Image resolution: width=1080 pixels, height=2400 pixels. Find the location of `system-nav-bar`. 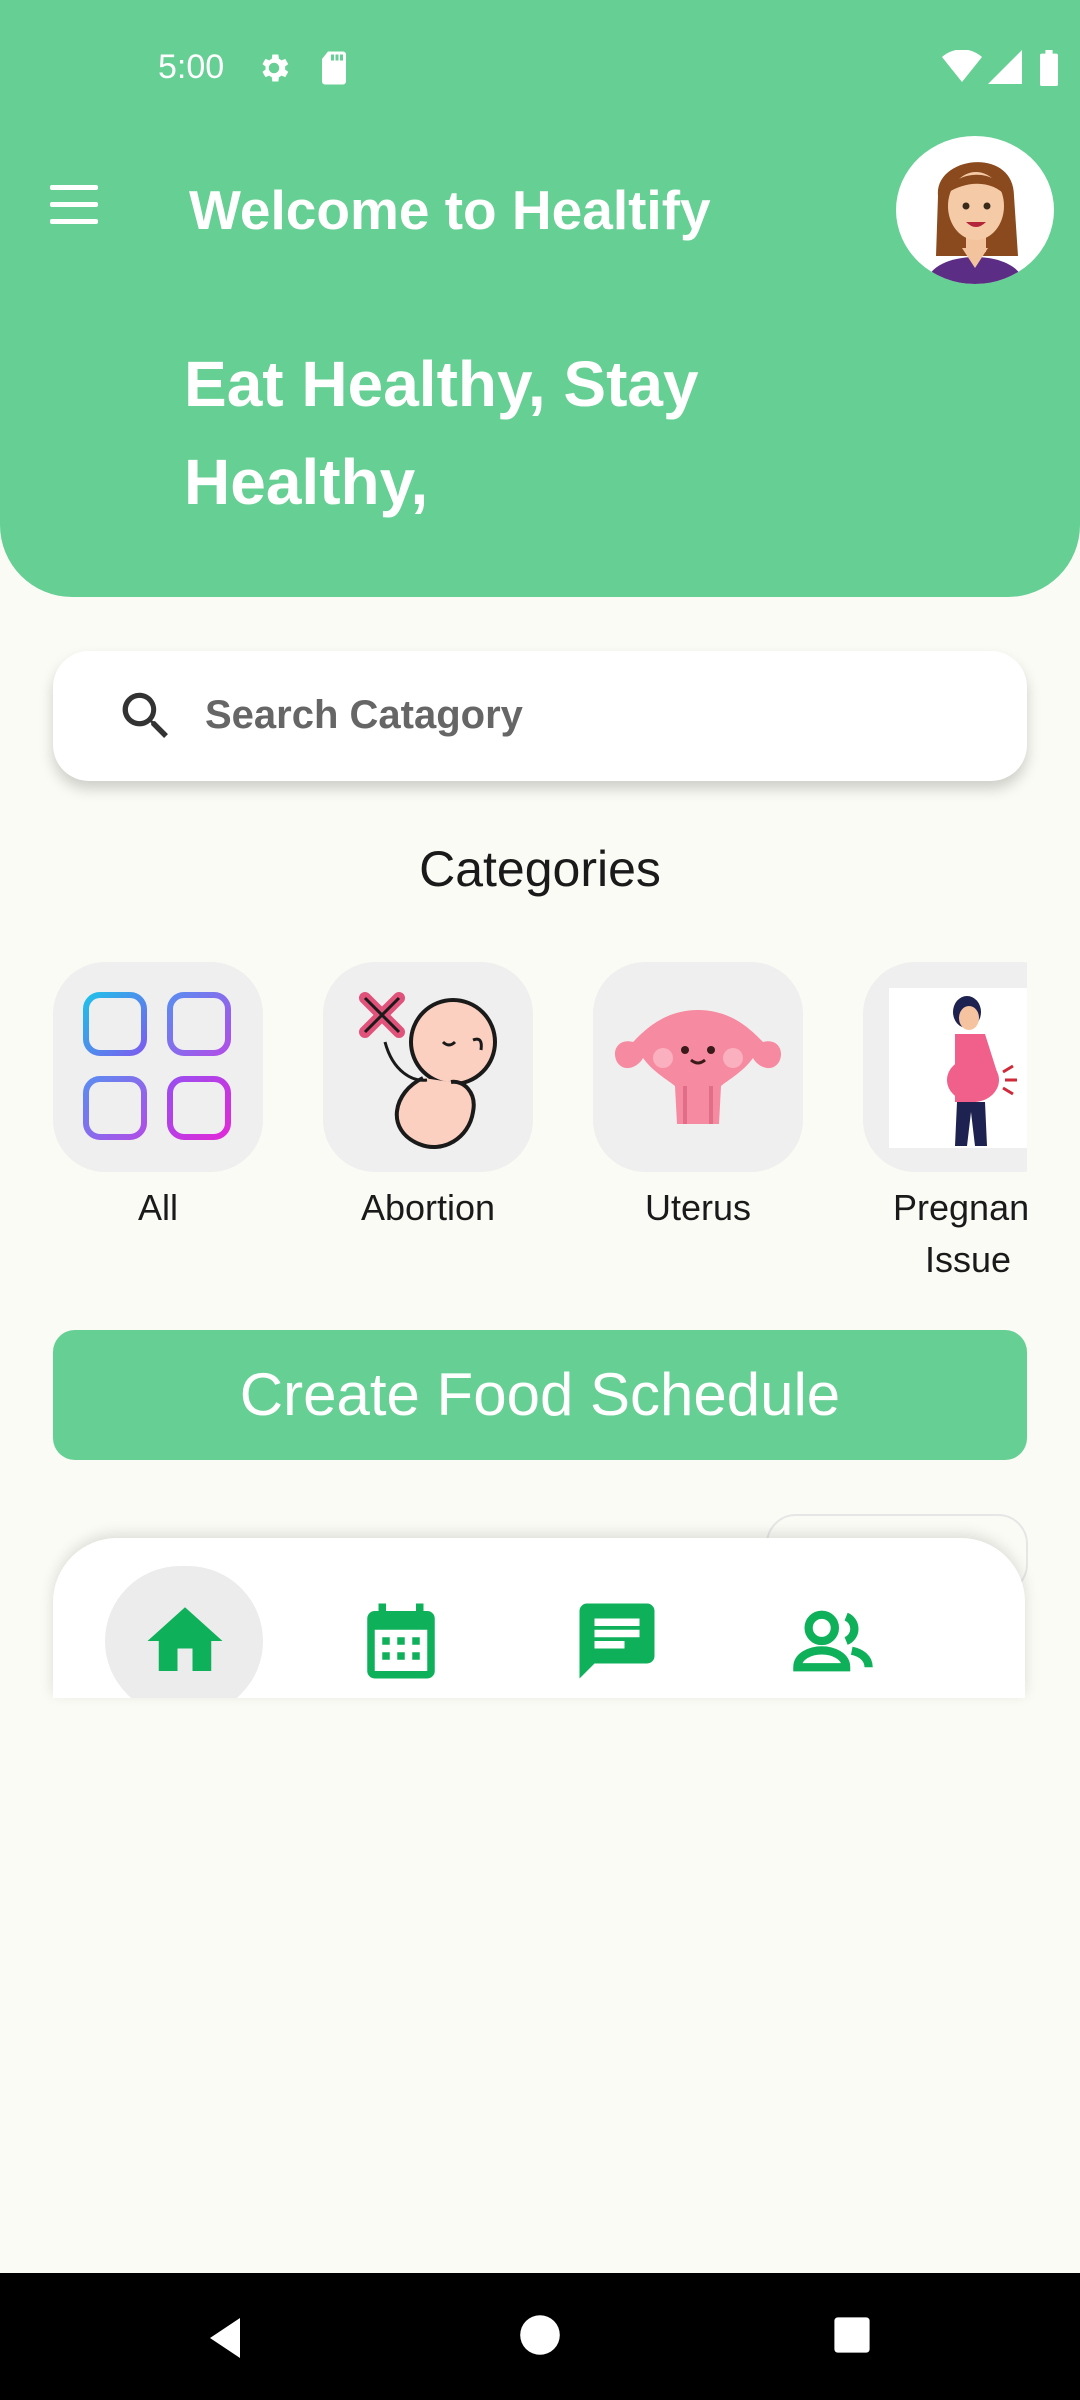

system-nav-bar is located at coordinates (540, 2336).